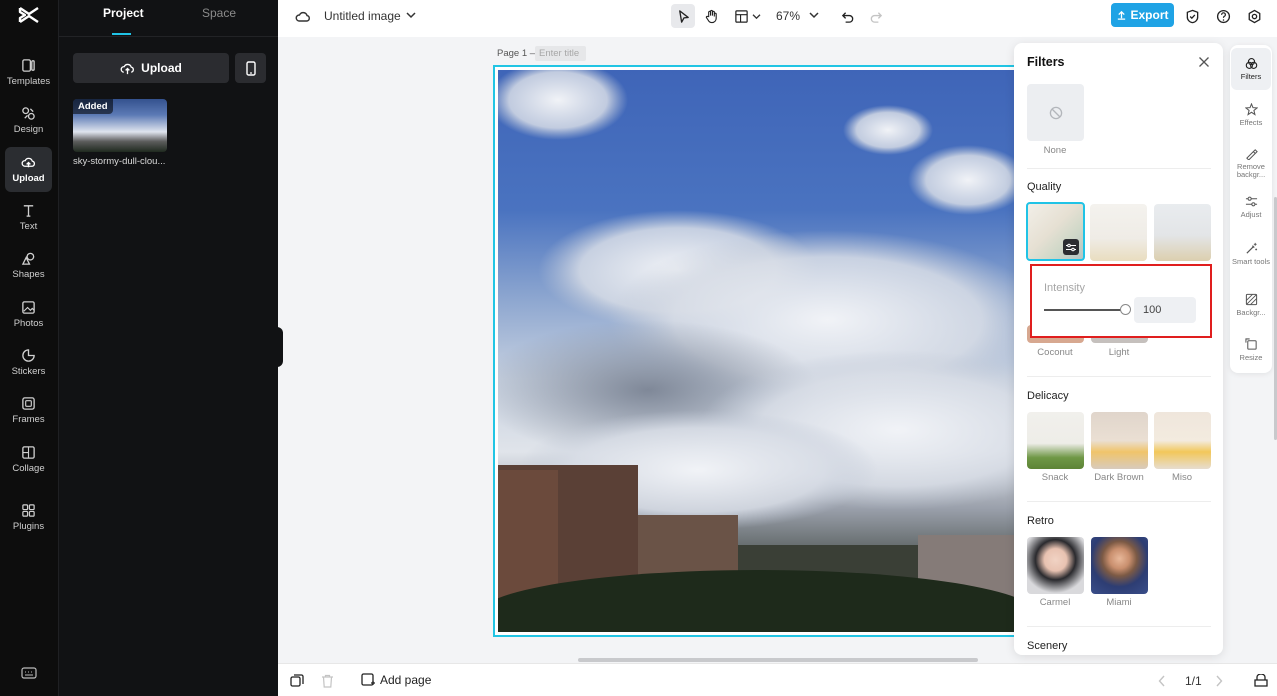 The width and height of the screenshot is (1277, 696). I want to click on rail-item-resize: Resize, so click(1251, 350).